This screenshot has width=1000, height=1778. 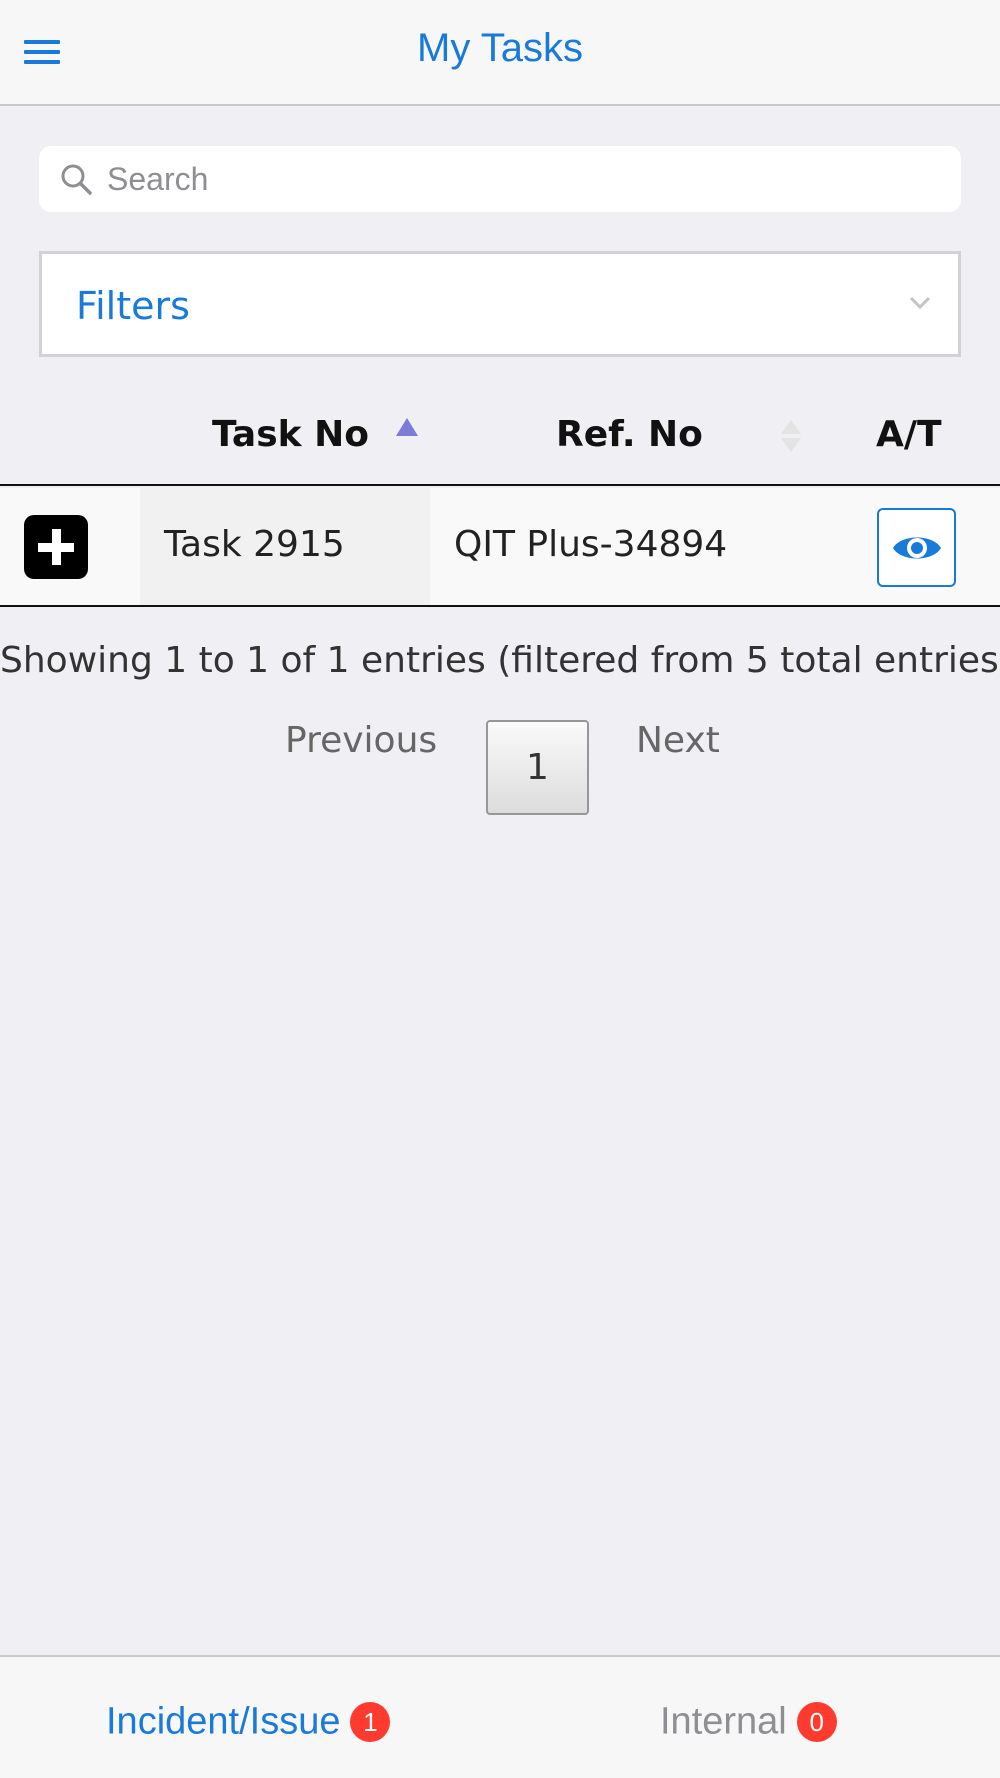 I want to click on search-bar, so click(x=500, y=179).